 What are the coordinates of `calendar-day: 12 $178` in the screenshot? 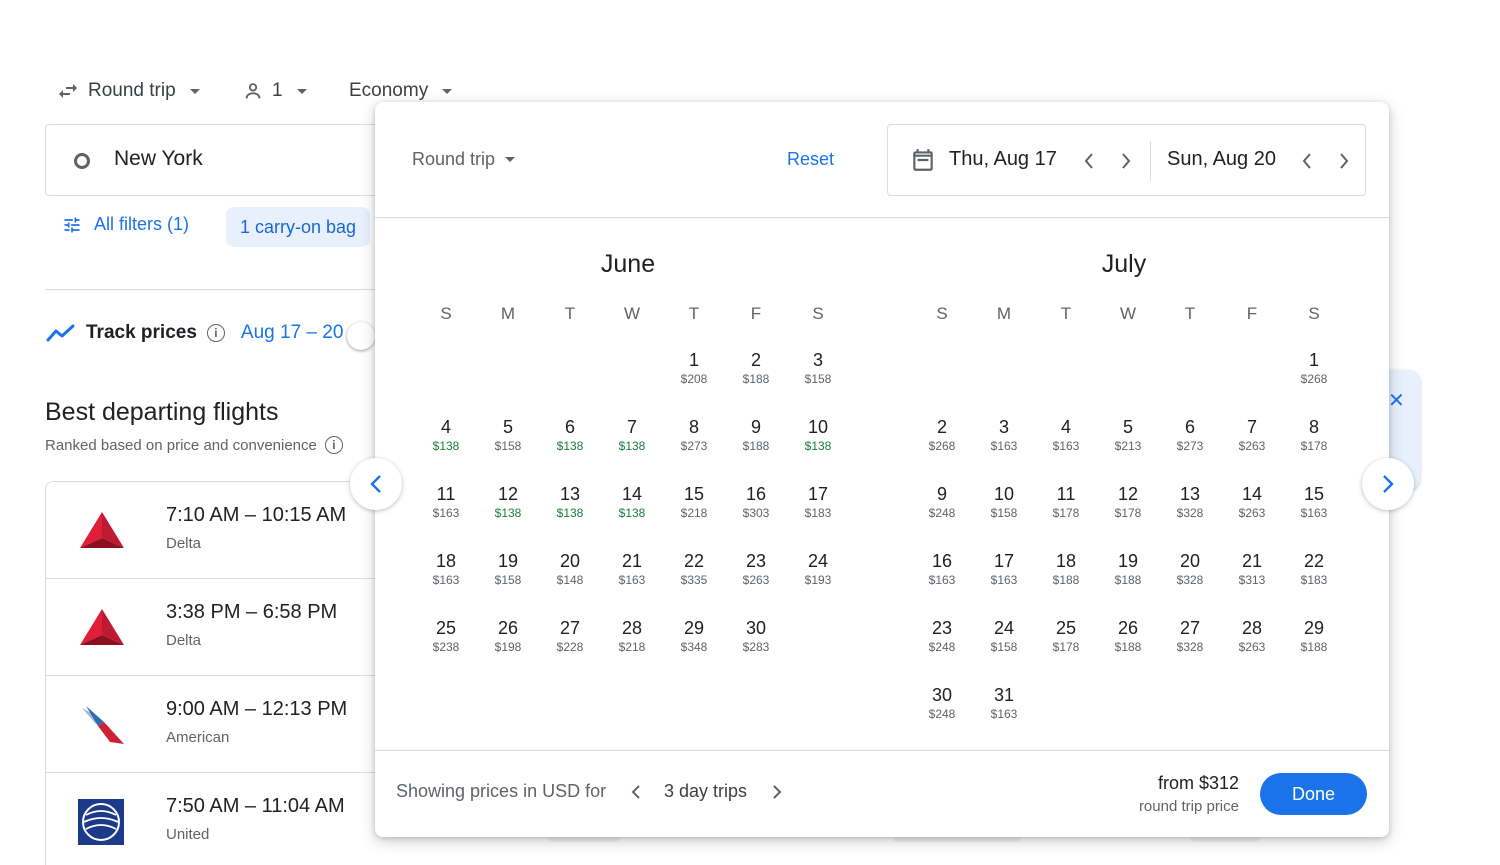 It's located at (1128, 502).